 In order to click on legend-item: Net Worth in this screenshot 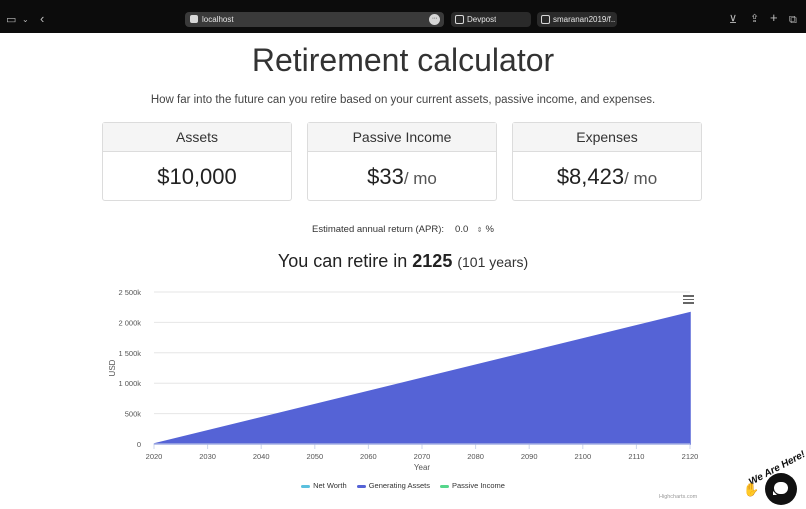, I will do `click(324, 485)`.